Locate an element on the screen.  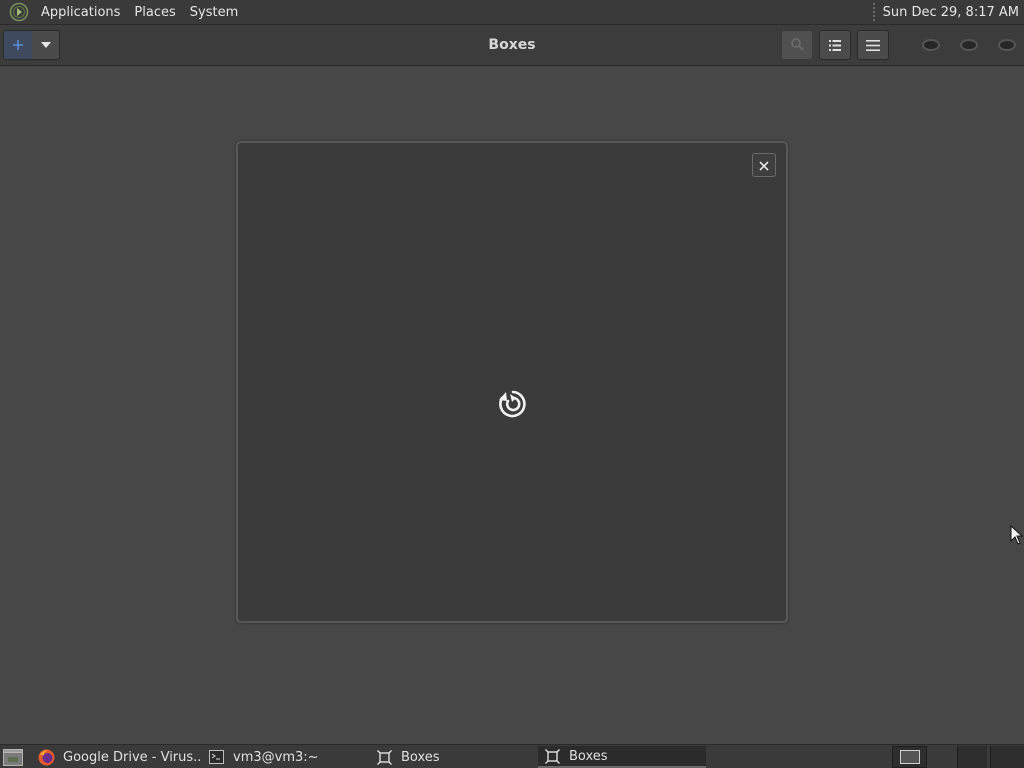
maximize-button is located at coordinates (969, 45).